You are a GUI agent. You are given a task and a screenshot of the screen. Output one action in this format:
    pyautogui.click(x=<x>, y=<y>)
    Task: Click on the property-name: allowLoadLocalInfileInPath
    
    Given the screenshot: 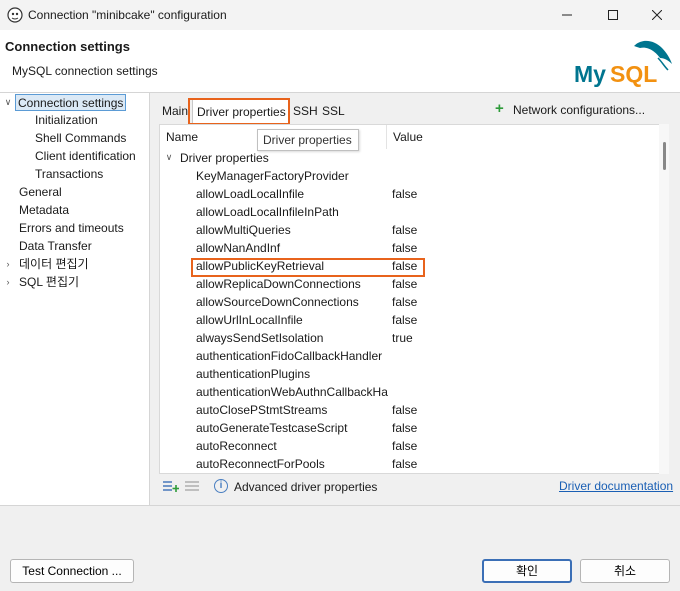 What is the action you would take?
    pyautogui.click(x=267, y=212)
    